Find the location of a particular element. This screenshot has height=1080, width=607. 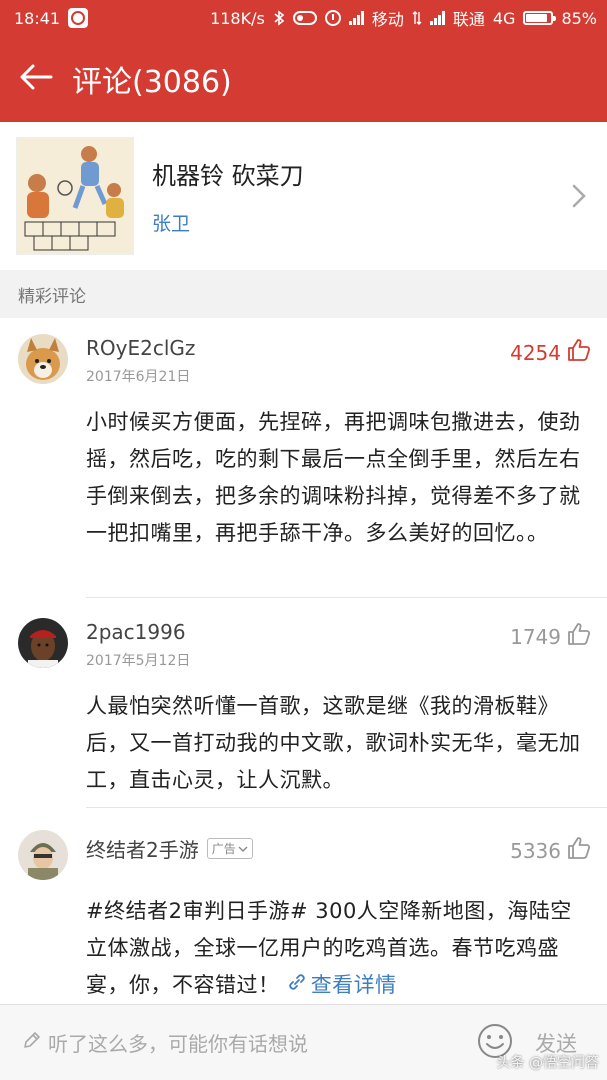

watermark: 头条 @悟空问答 is located at coordinates (548, 1062).